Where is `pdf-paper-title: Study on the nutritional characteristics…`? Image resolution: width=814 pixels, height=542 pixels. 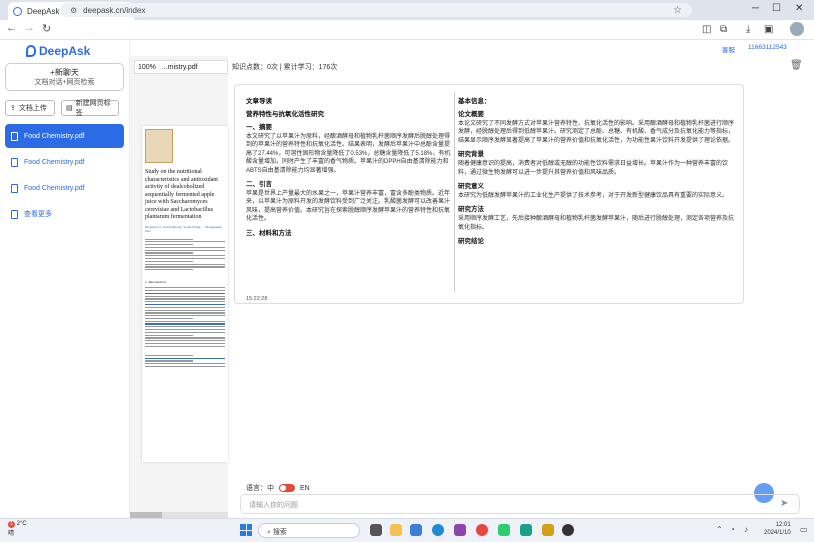
pdf-paper-title: Study on the nutritional characteristics… is located at coordinates (181, 194).